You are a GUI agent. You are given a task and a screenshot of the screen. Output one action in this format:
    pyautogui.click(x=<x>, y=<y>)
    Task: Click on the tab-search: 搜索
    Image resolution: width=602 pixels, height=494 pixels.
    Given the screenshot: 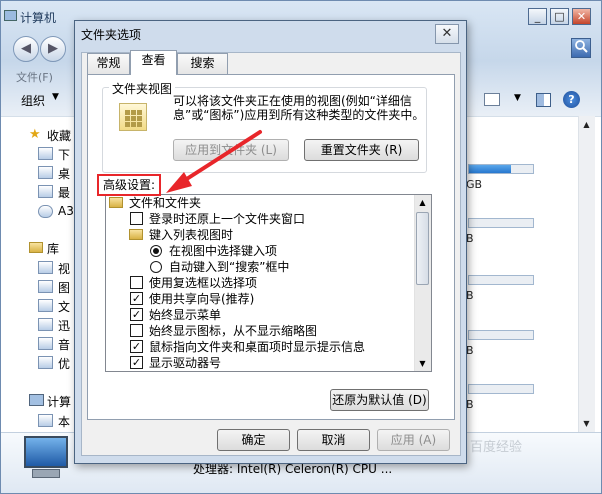 What is the action you would take?
    pyautogui.click(x=202, y=63)
    